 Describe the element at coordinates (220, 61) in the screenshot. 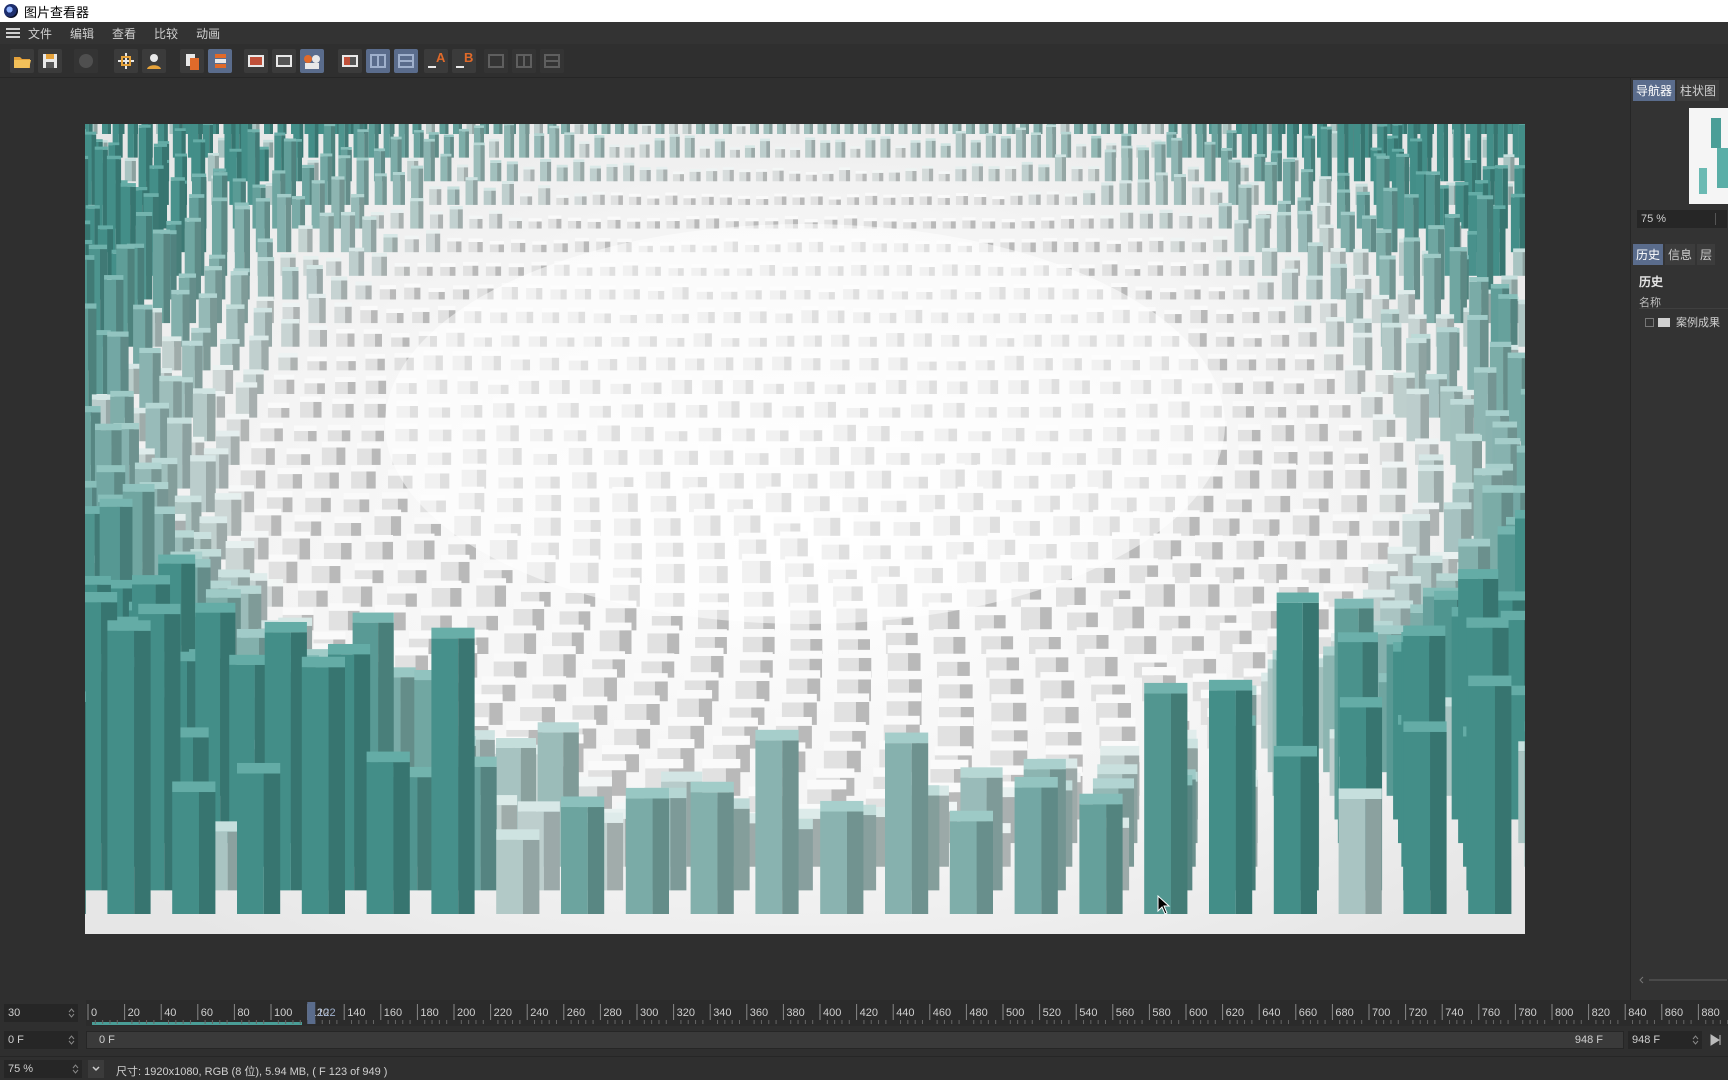

I see `layers-button` at that location.